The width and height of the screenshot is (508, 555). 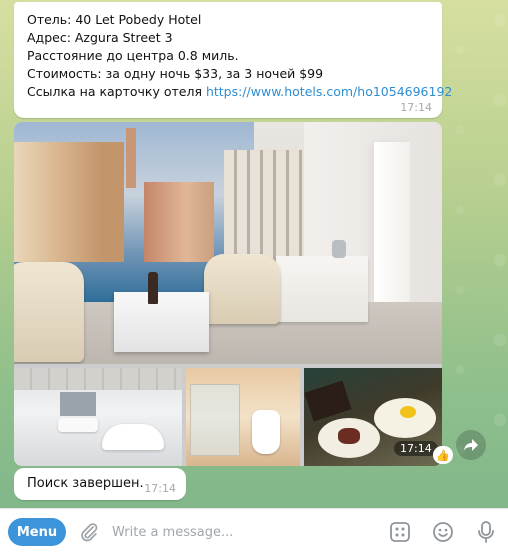 I want to click on message-input, so click(x=247, y=532).